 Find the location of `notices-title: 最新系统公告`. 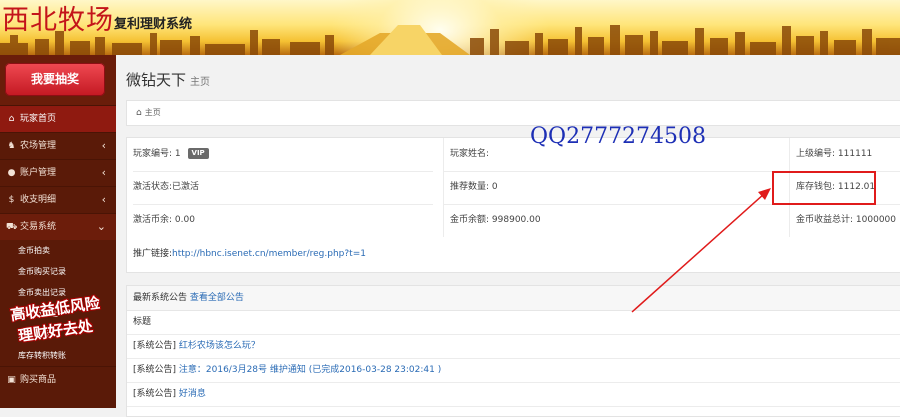

notices-title: 最新系统公告 is located at coordinates (160, 298).